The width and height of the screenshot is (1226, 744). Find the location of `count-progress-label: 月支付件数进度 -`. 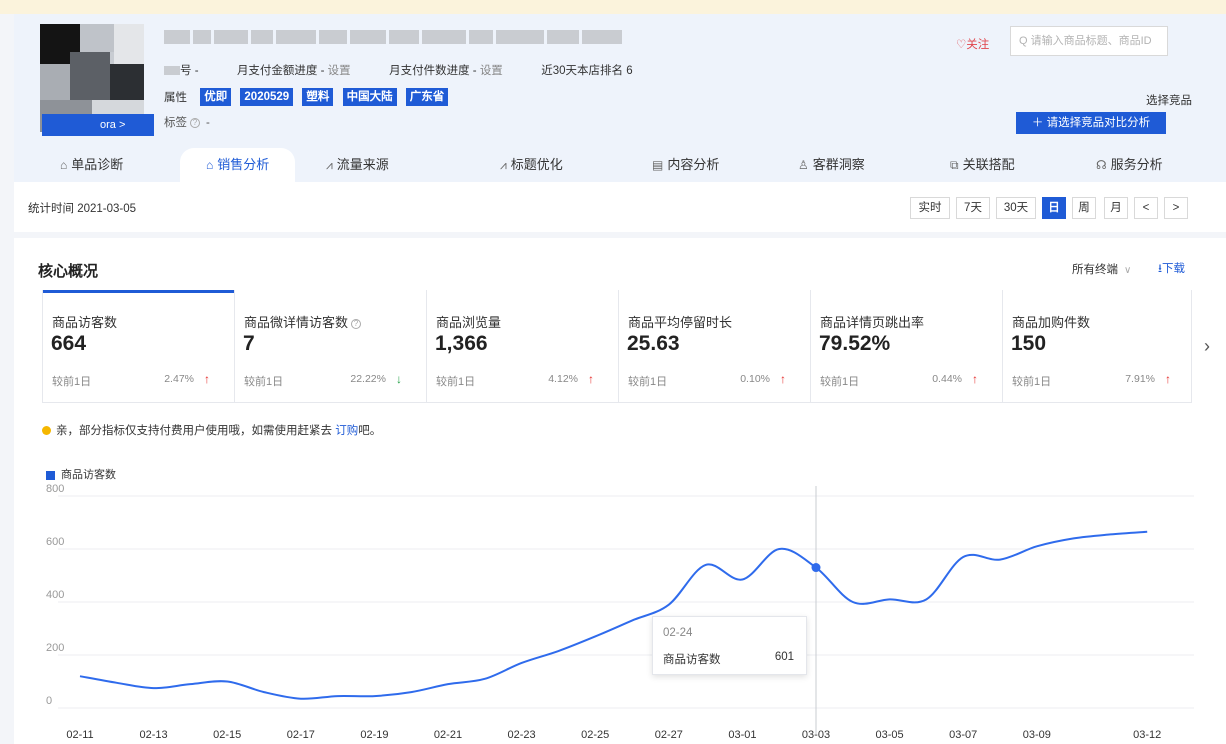

count-progress-label: 月支付件数进度 - is located at coordinates (433, 71).